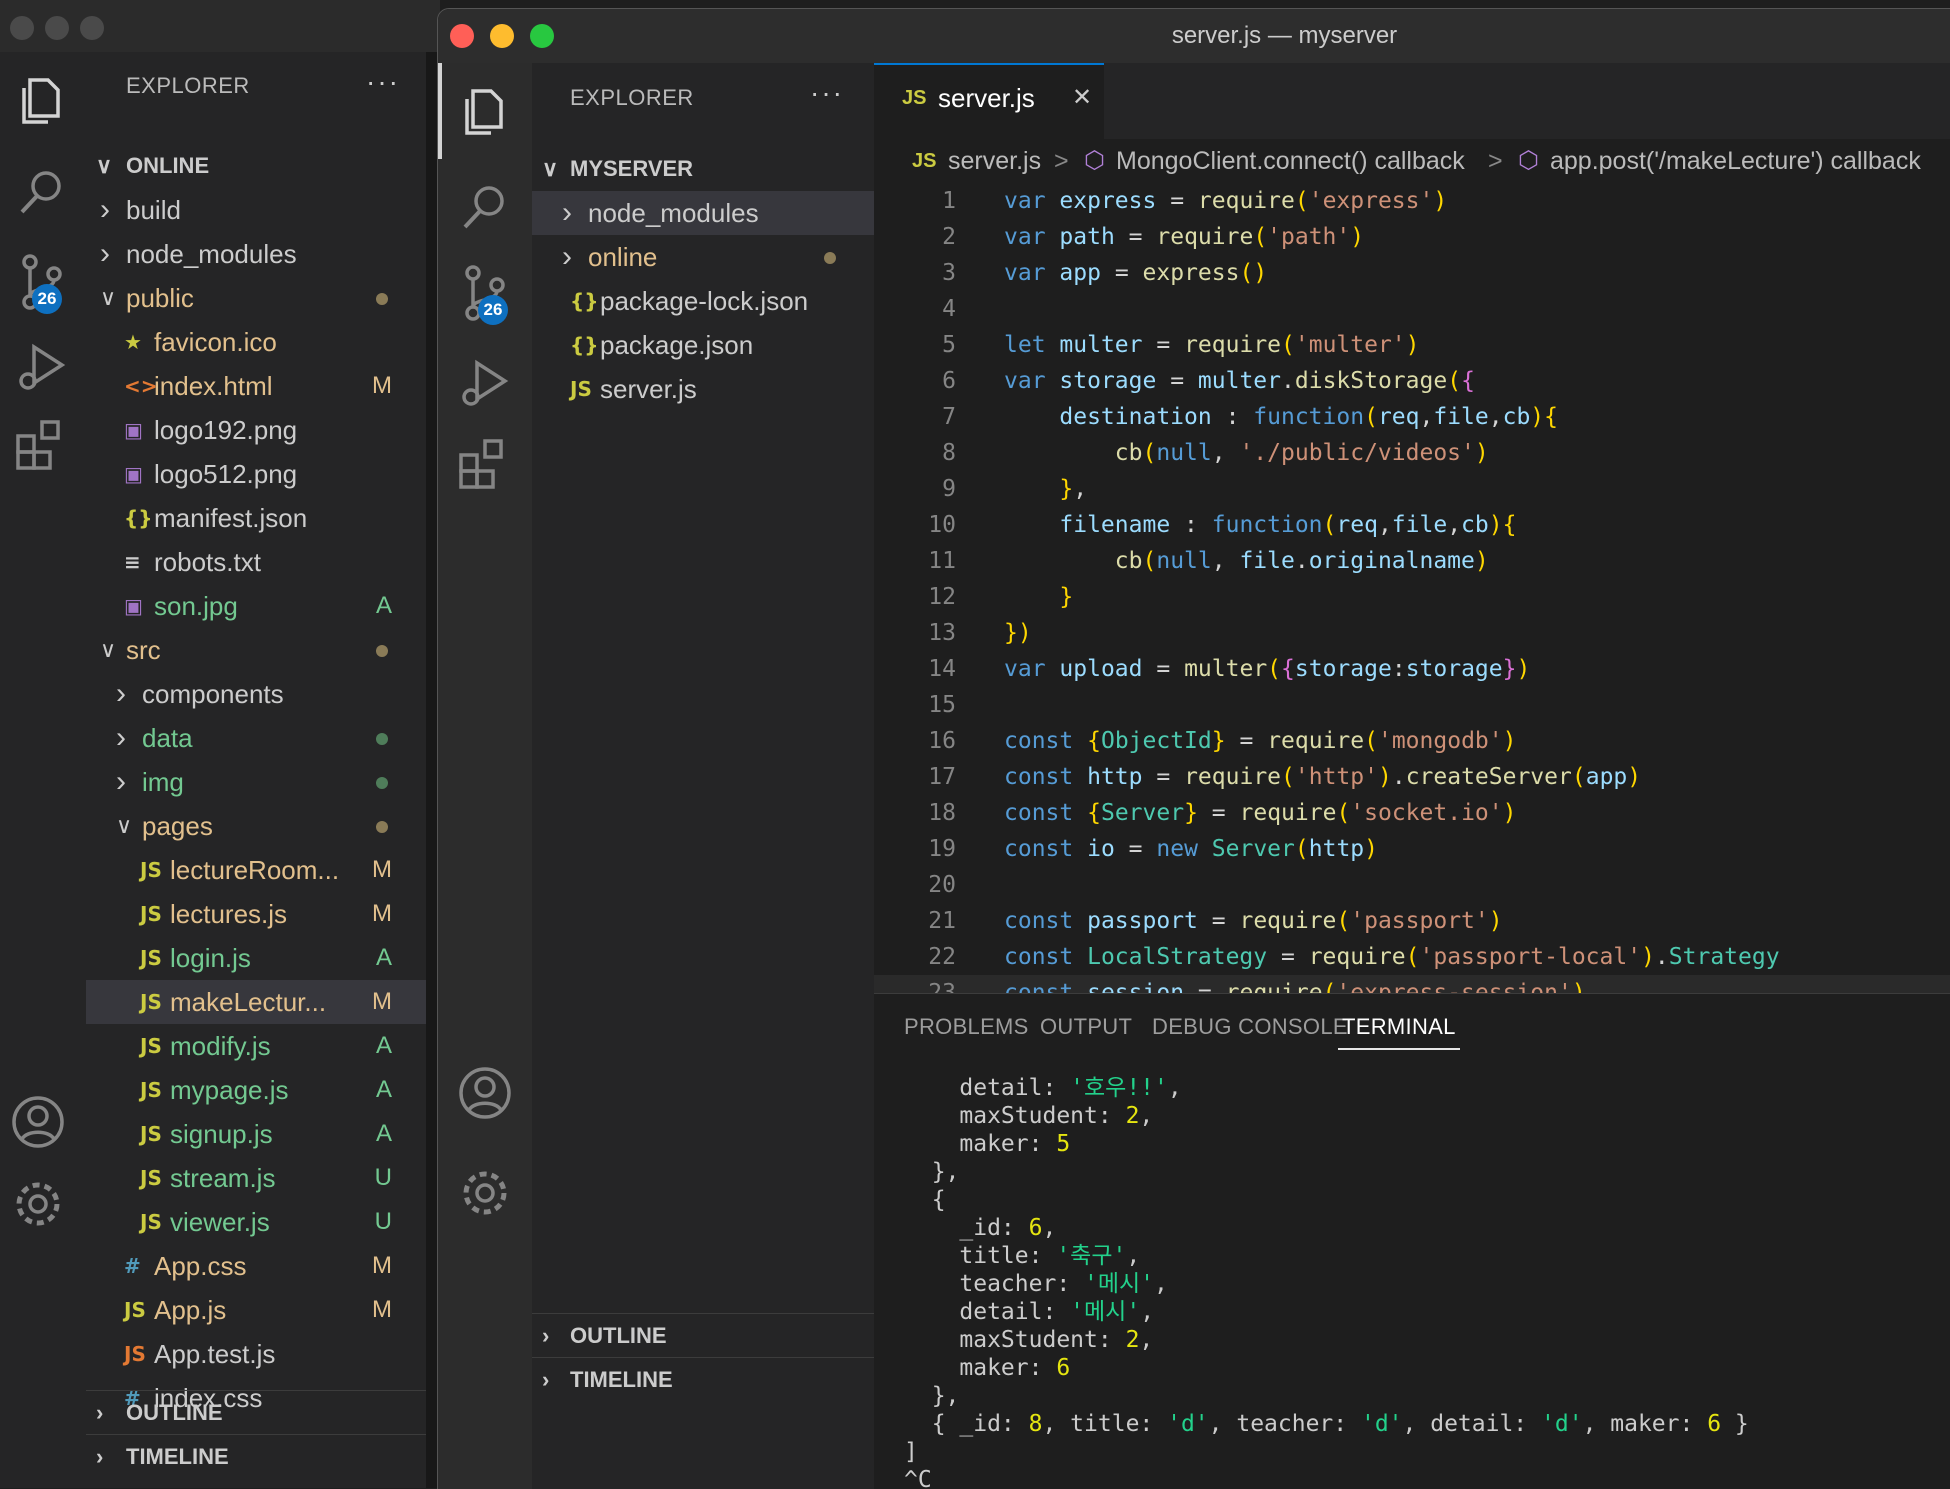 This screenshot has height=1489, width=1950. What do you see at coordinates (256, 1310) in the screenshot?
I see `file-item: JS App.js M` at bounding box center [256, 1310].